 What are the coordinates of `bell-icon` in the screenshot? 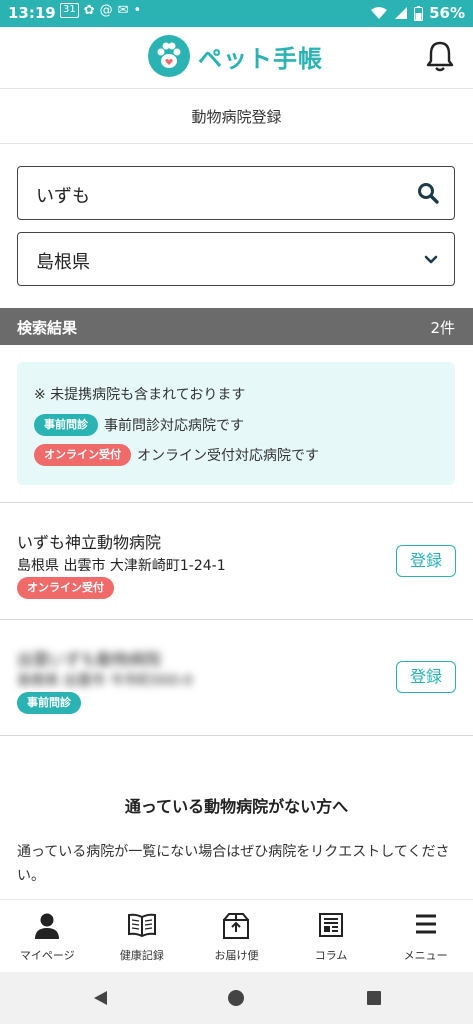 It's located at (440, 56).